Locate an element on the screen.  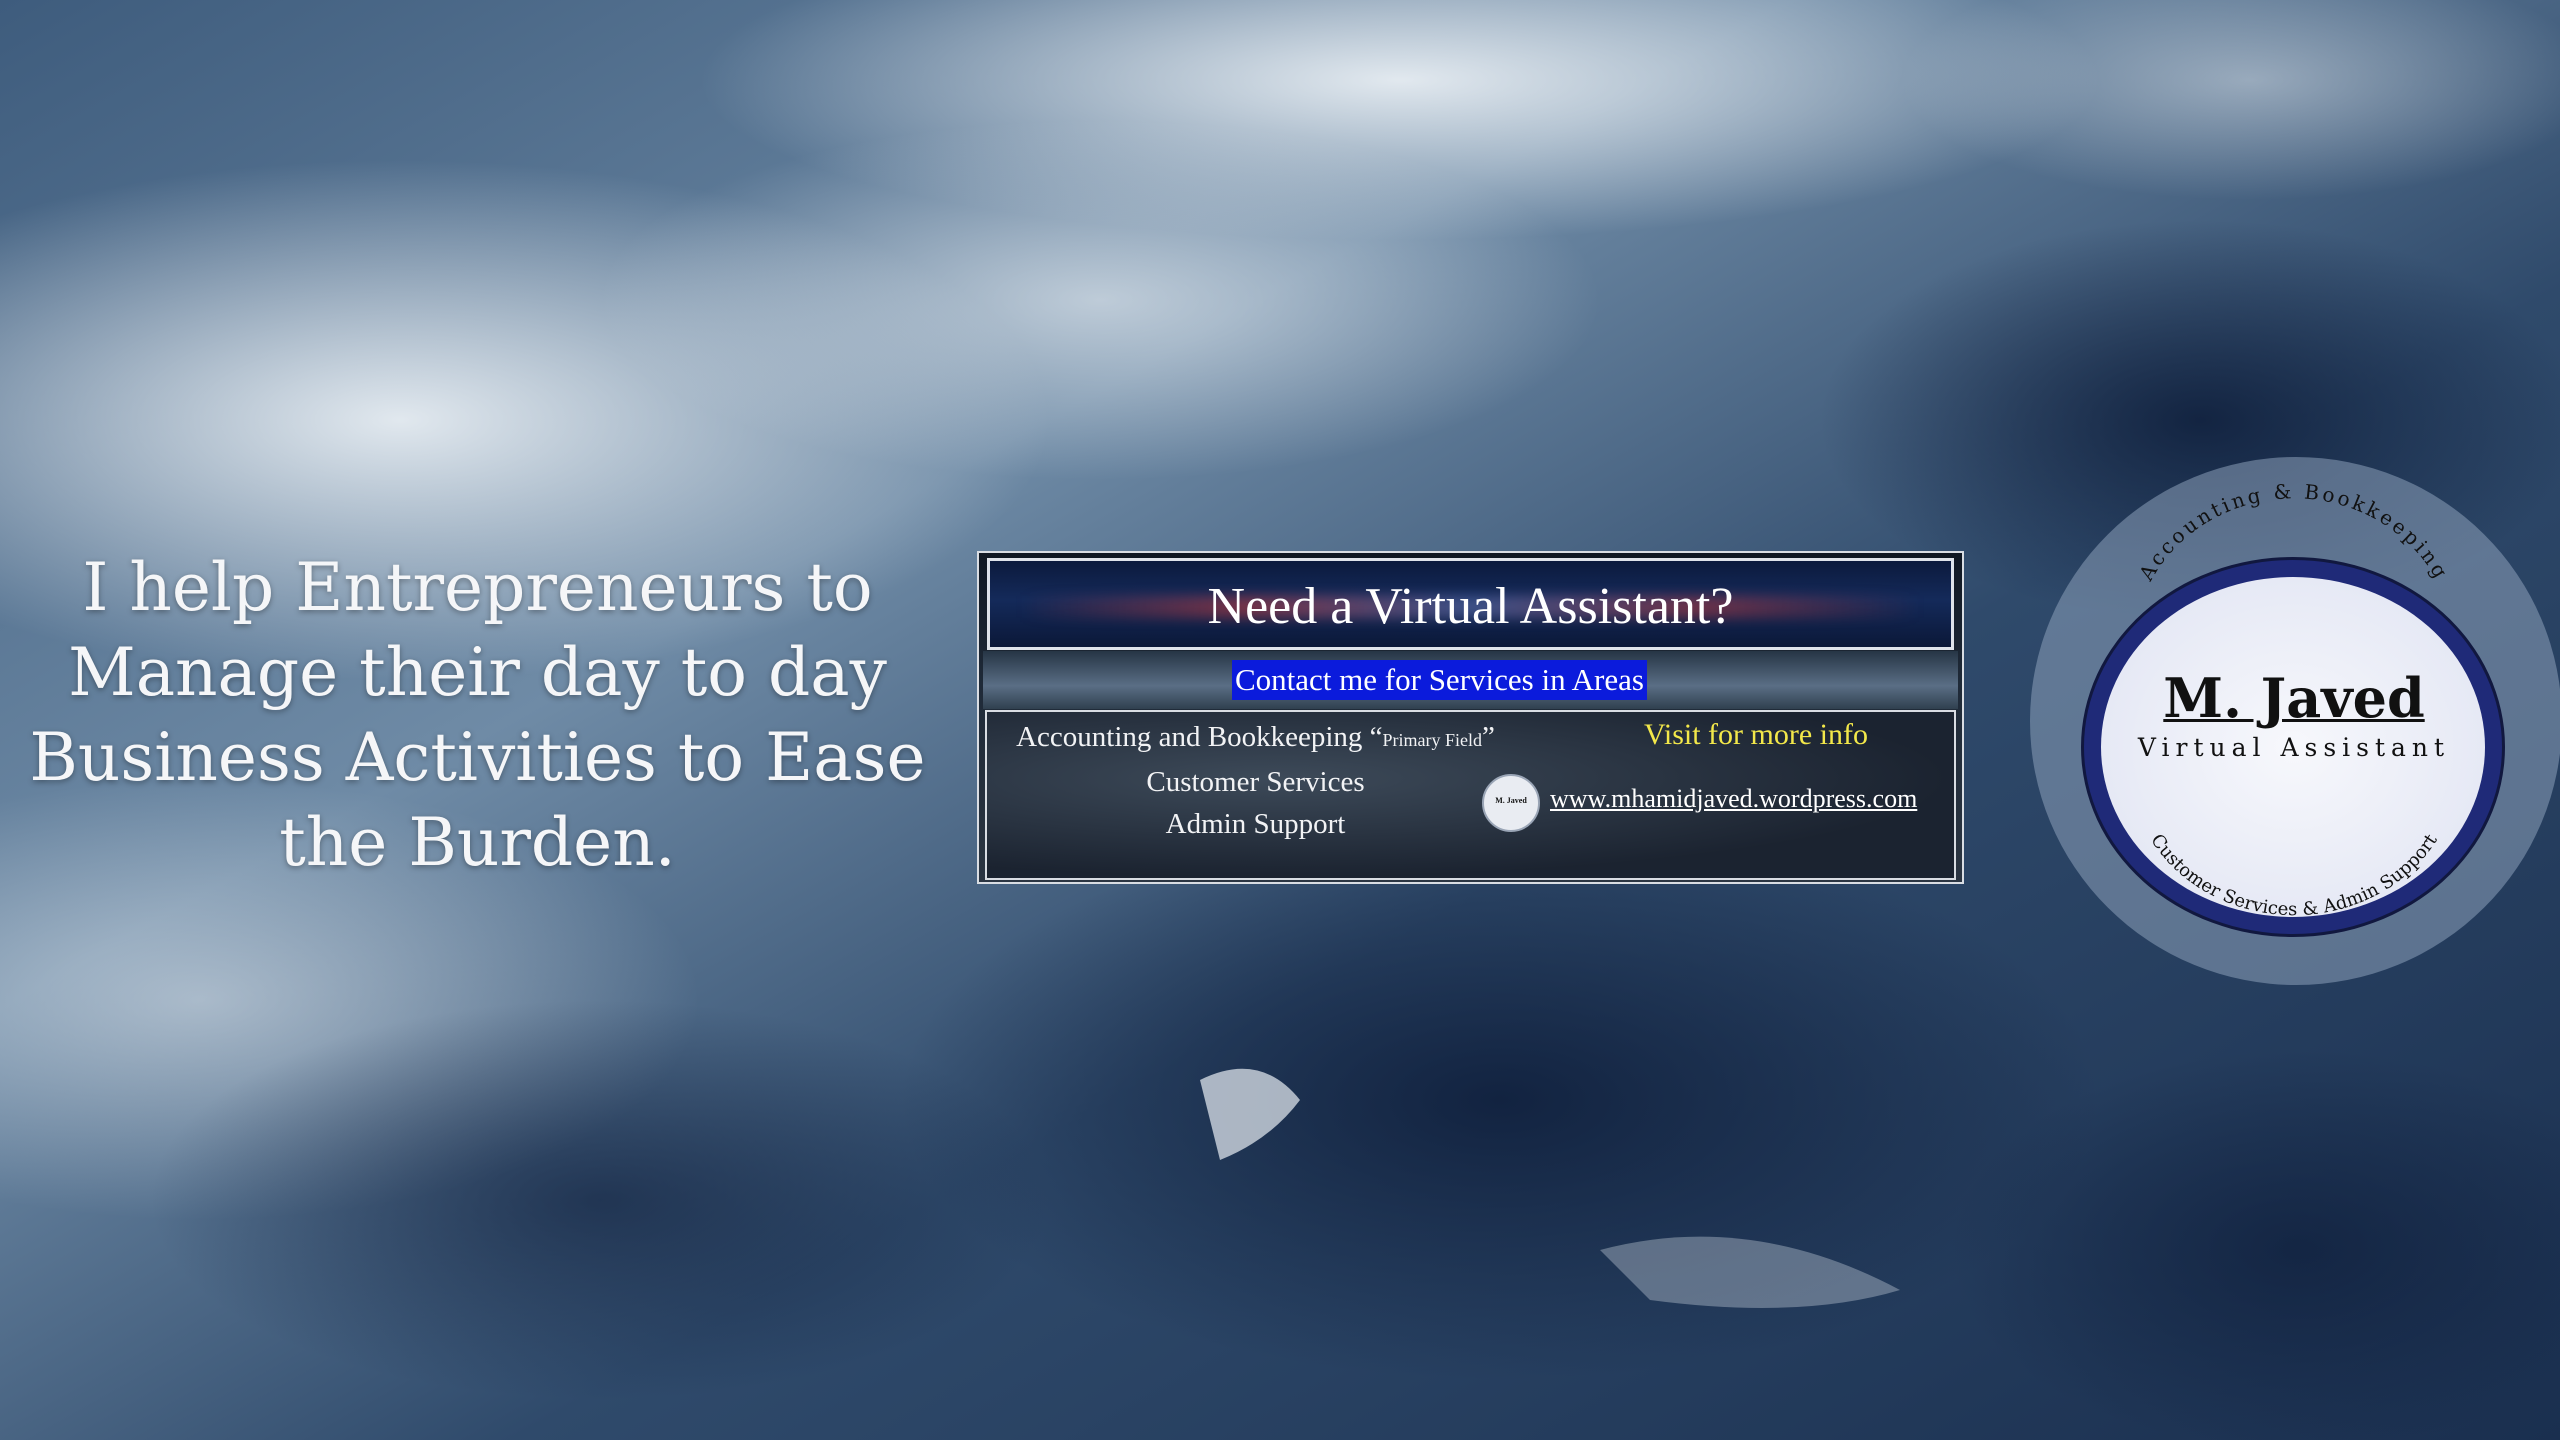
logo-name: M. Javed is located at coordinates (2294, 698).